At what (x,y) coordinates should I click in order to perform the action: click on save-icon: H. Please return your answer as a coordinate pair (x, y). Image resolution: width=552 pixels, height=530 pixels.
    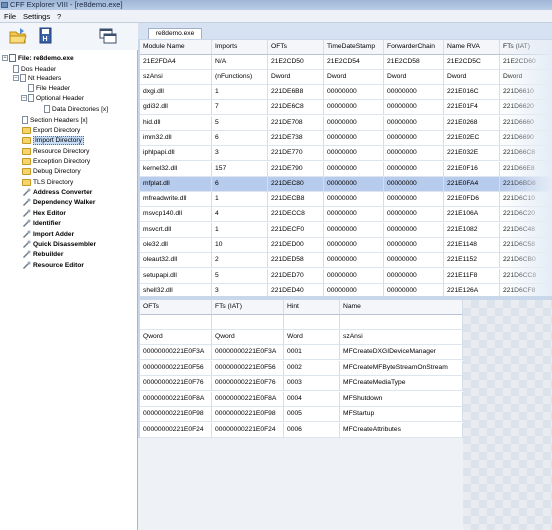
    Looking at the image, I should click on (46, 36).